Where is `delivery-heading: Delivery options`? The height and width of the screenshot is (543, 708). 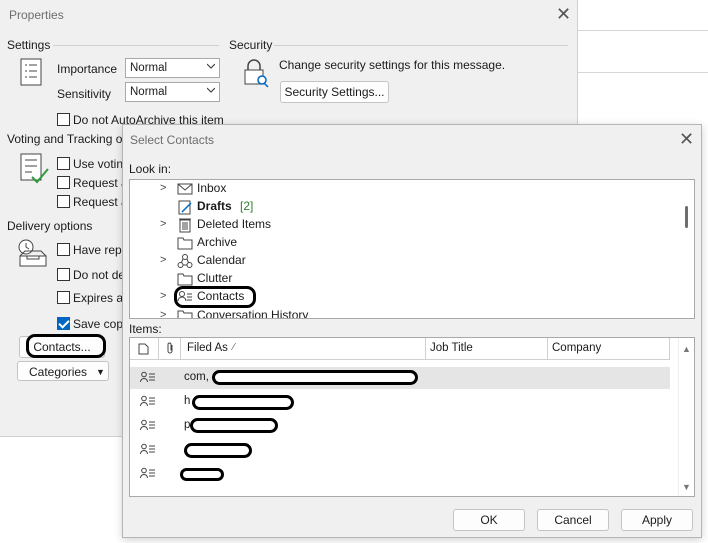
delivery-heading: Delivery options is located at coordinates (50, 226).